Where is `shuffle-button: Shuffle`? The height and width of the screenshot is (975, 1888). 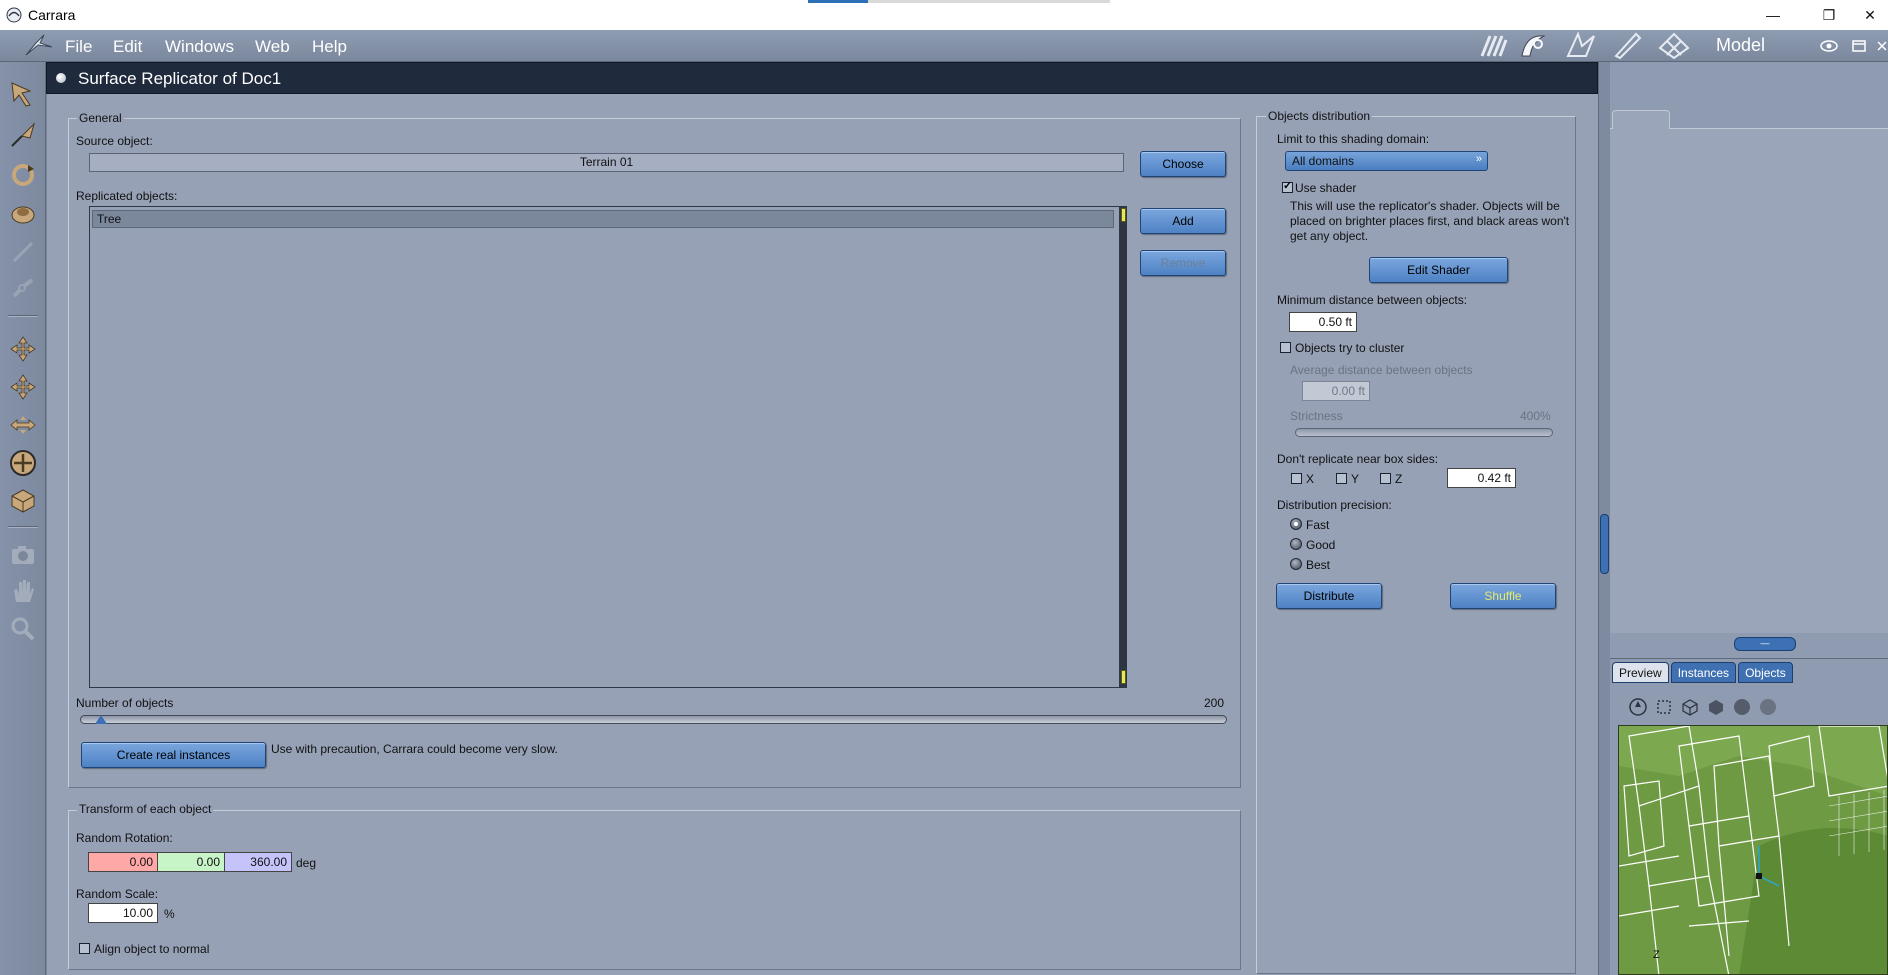
shuffle-button: Shuffle is located at coordinates (1503, 596).